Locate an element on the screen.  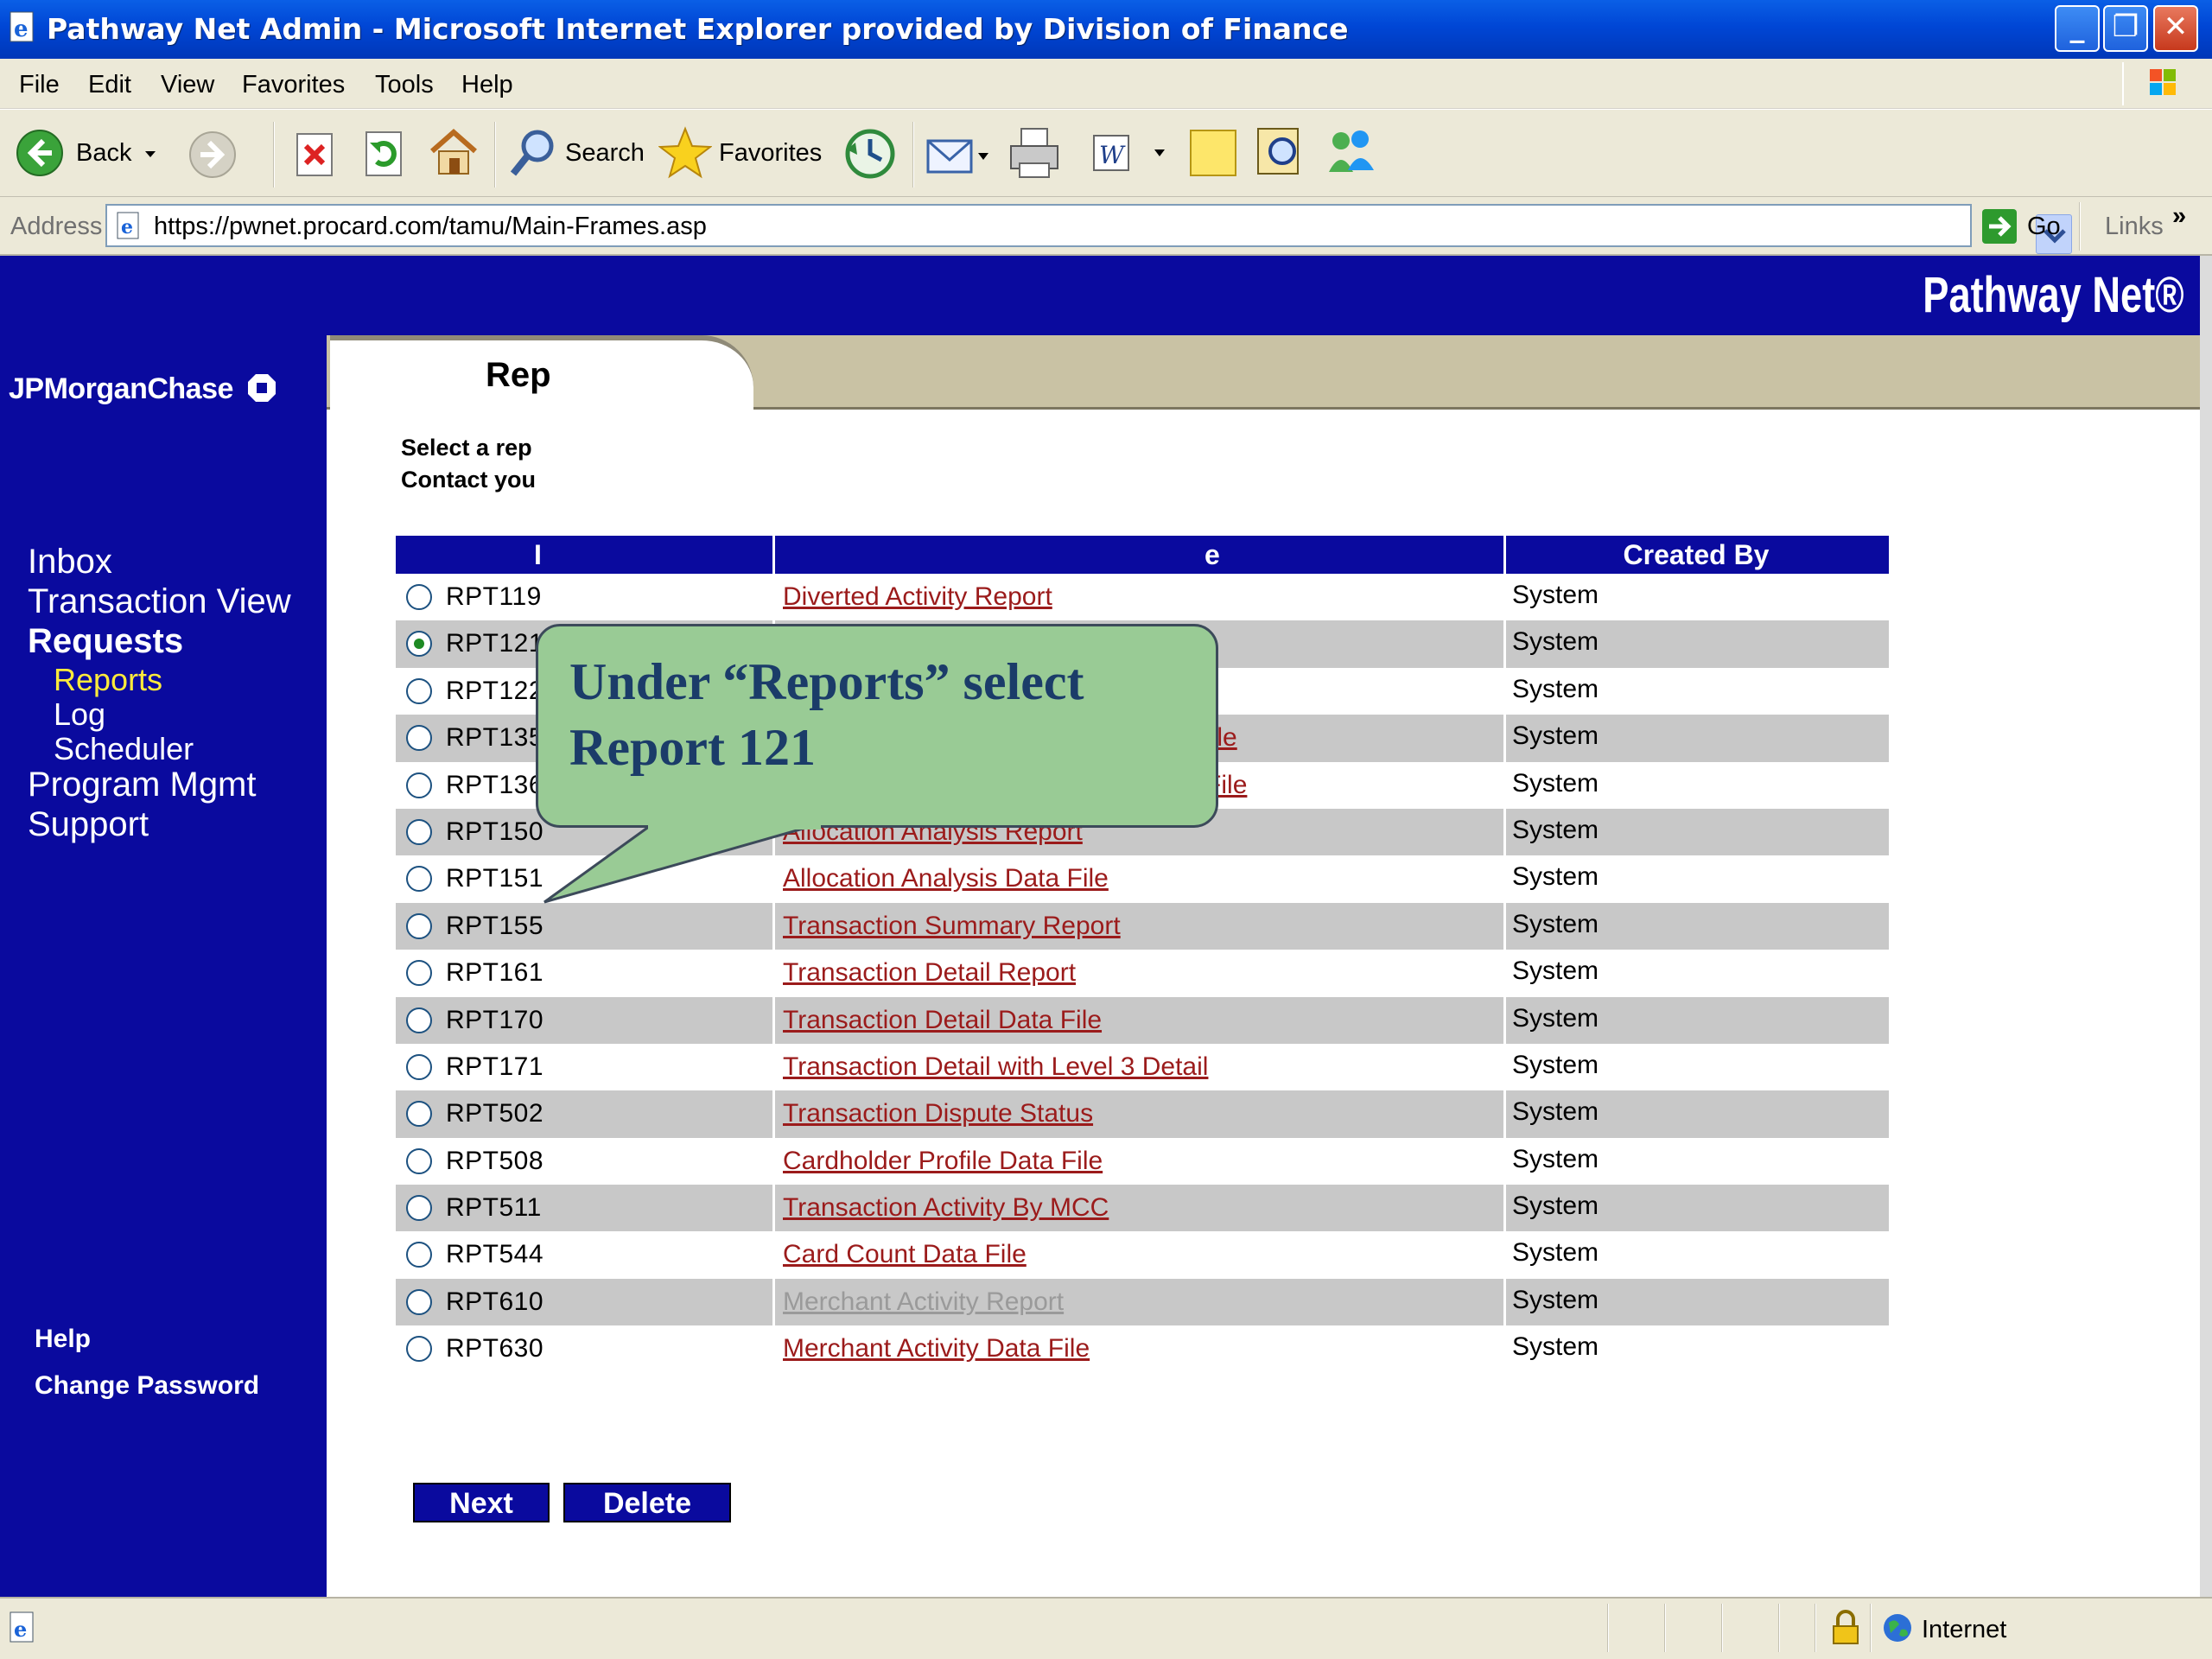
menu-help: Help is located at coordinates (487, 84).